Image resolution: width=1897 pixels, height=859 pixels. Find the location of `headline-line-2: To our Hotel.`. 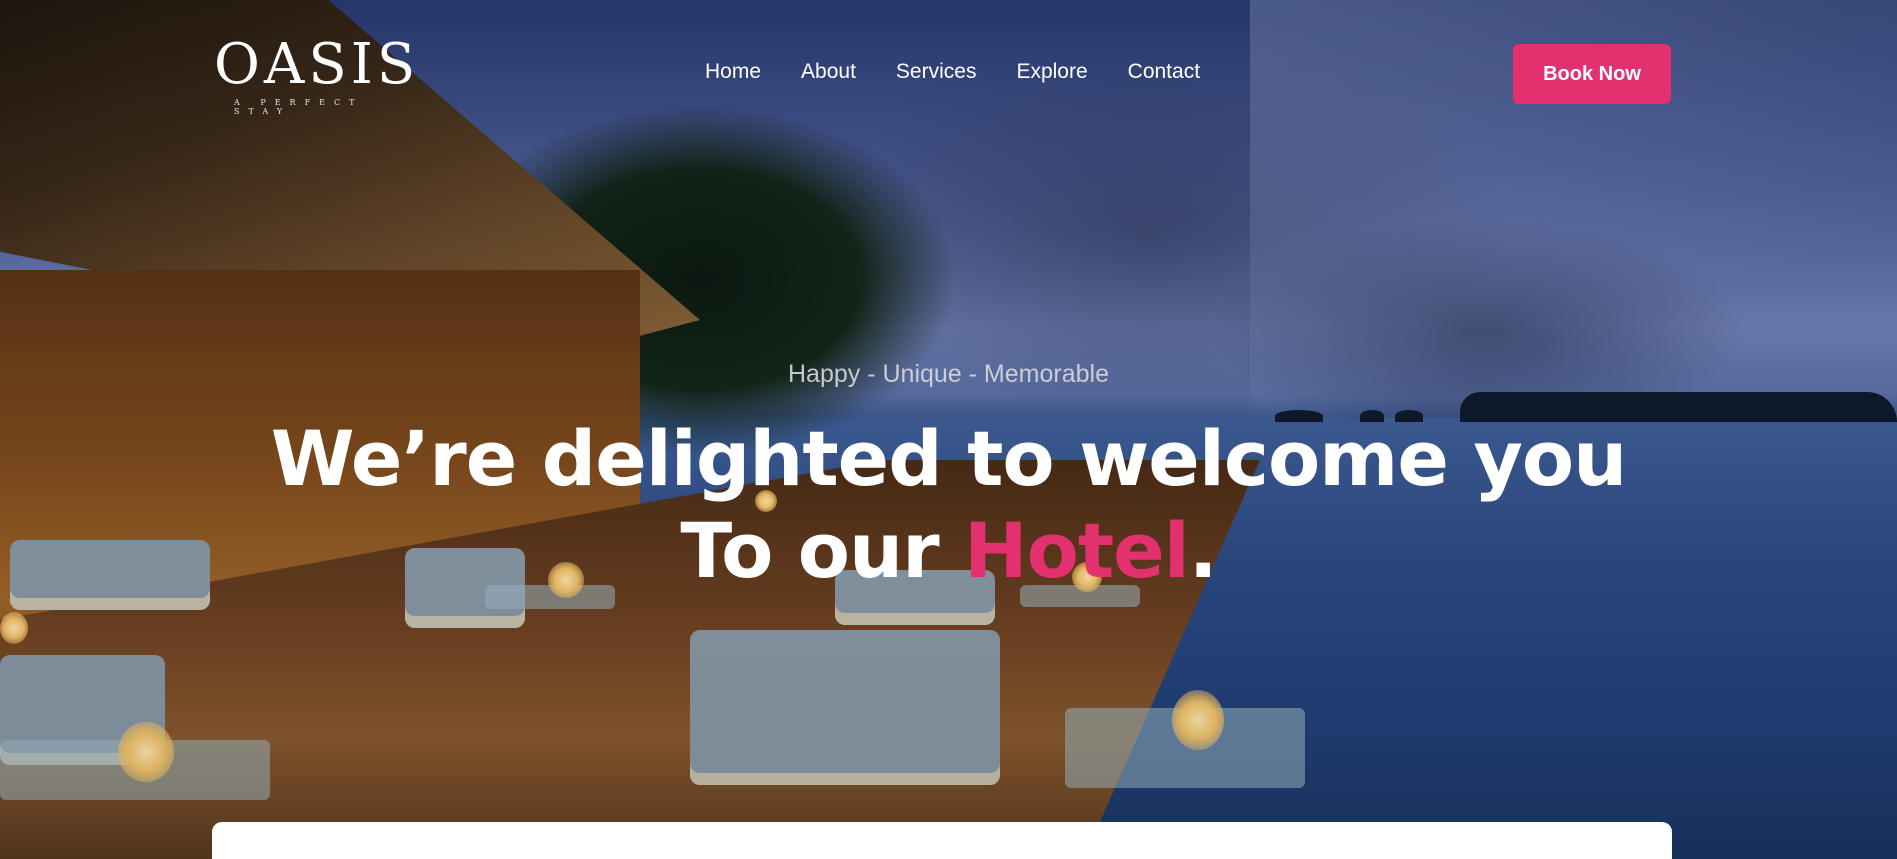

headline-line-2: To our Hotel. is located at coordinates (948, 551).